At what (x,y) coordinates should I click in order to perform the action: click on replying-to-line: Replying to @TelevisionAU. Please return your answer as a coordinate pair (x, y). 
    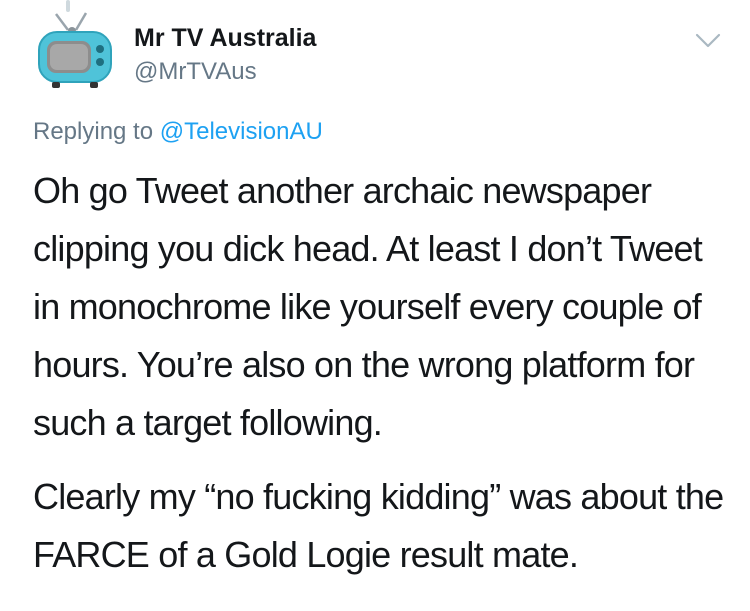
    Looking at the image, I should click on (178, 132).